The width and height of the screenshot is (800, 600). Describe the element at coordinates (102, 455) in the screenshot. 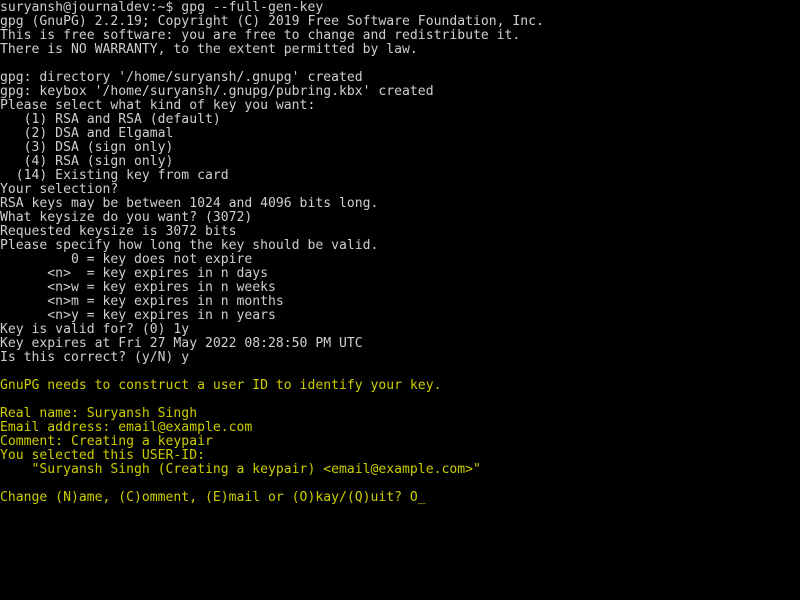

I see `terminal-output-line: You selected this USER-ID:` at that location.